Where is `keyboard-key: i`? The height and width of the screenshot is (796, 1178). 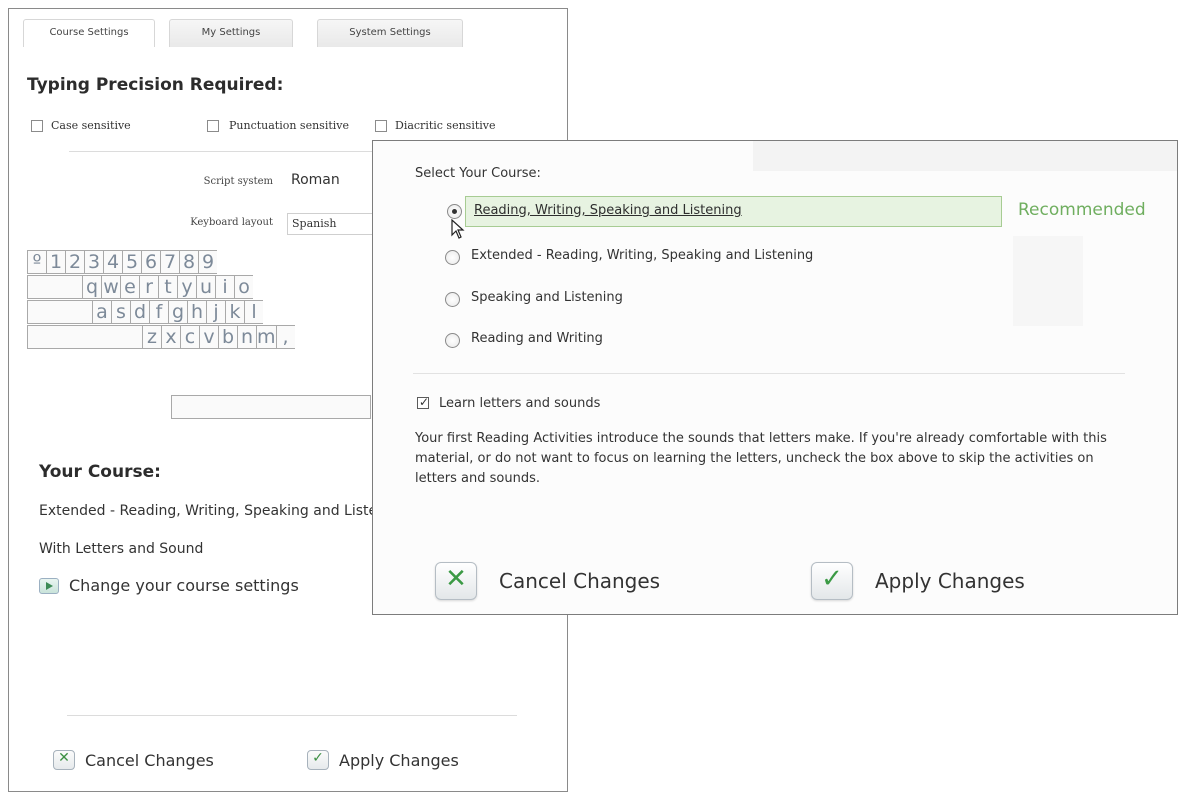 keyboard-key: i is located at coordinates (224, 287).